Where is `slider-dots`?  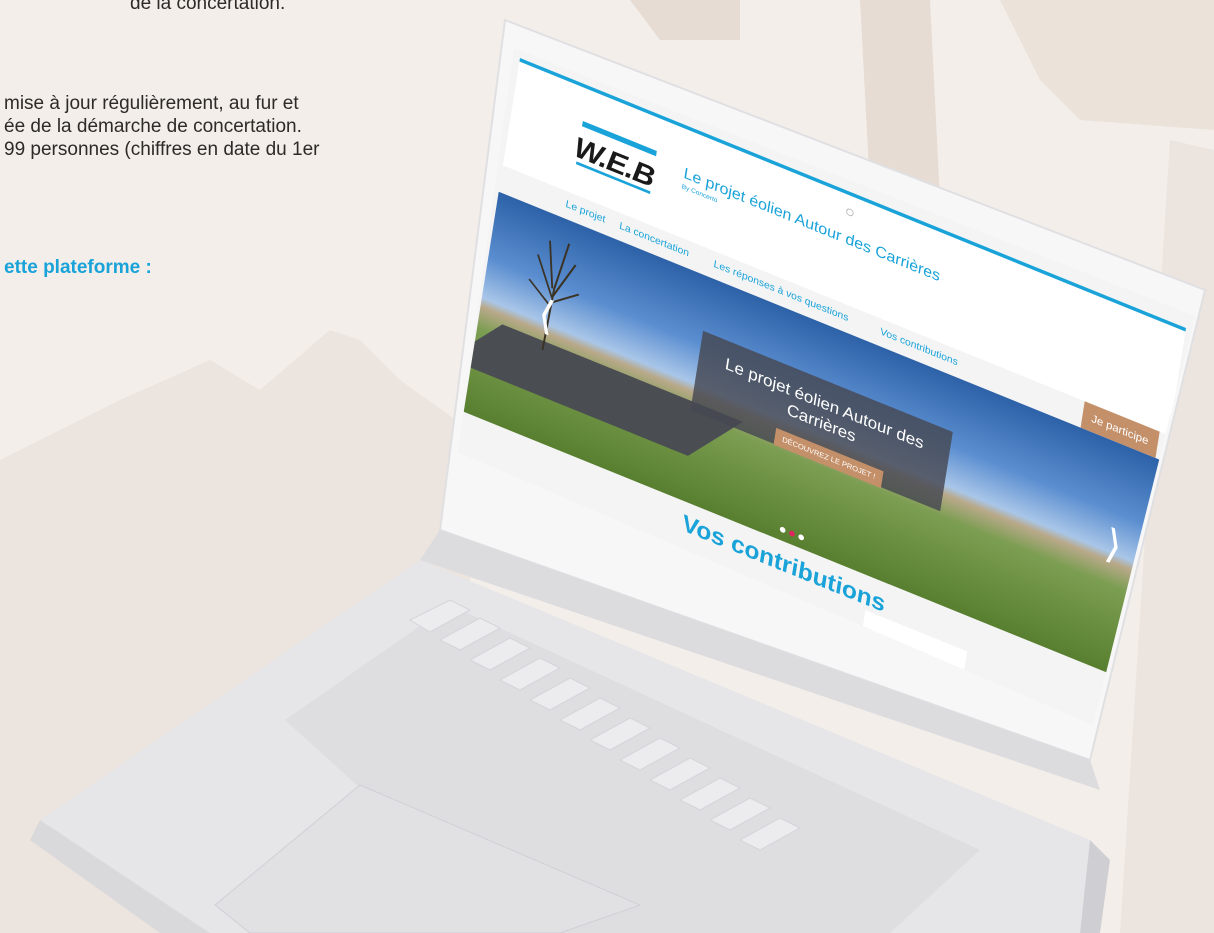
slider-dots is located at coordinates (794, 533).